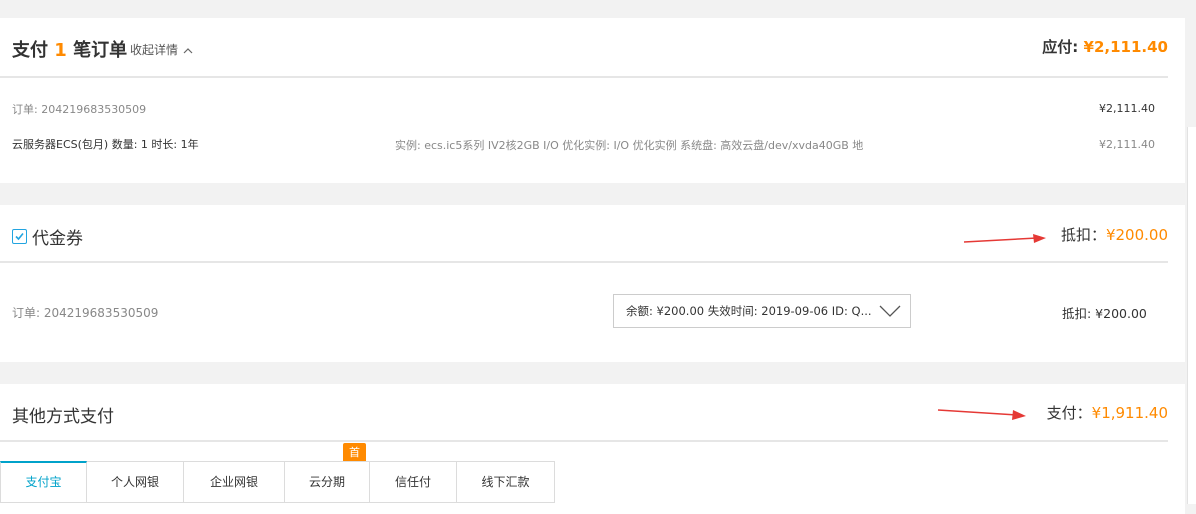 The width and height of the screenshot is (1196, 514). What do you see at coordinates (57, 239) in the screenshot?
I see `voucher-label: 代金券` at bounding box center [57, 239].